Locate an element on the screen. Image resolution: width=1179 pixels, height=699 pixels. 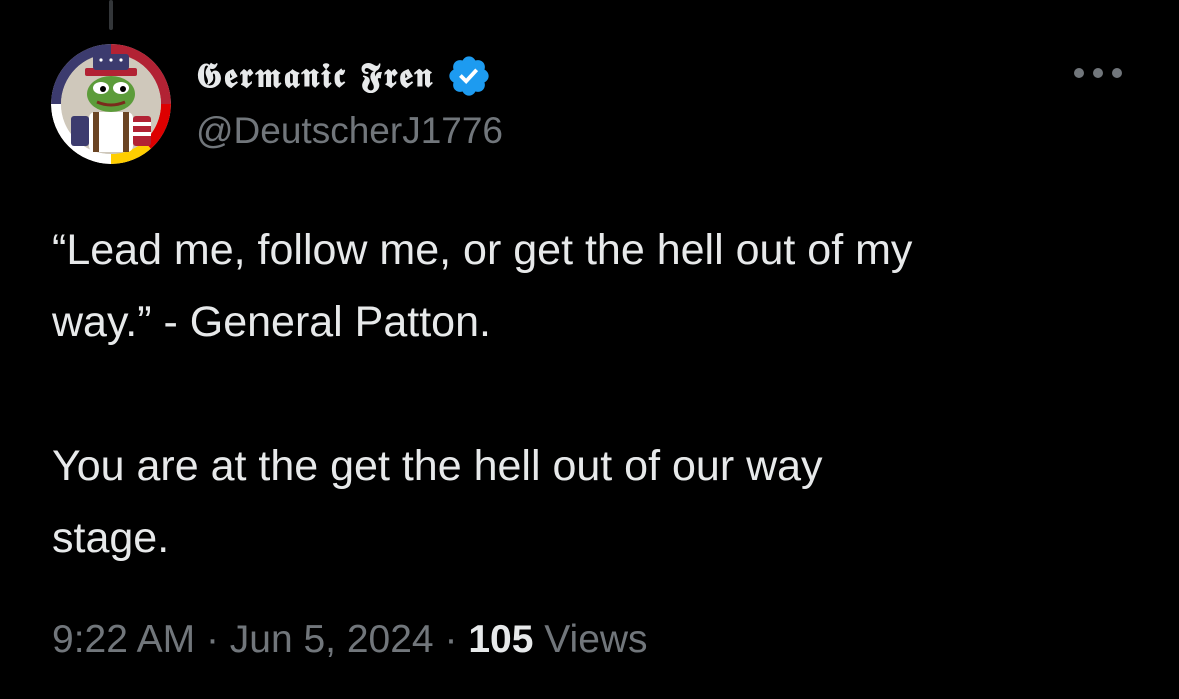
more-options-button is located at coordinates (1098, 73).